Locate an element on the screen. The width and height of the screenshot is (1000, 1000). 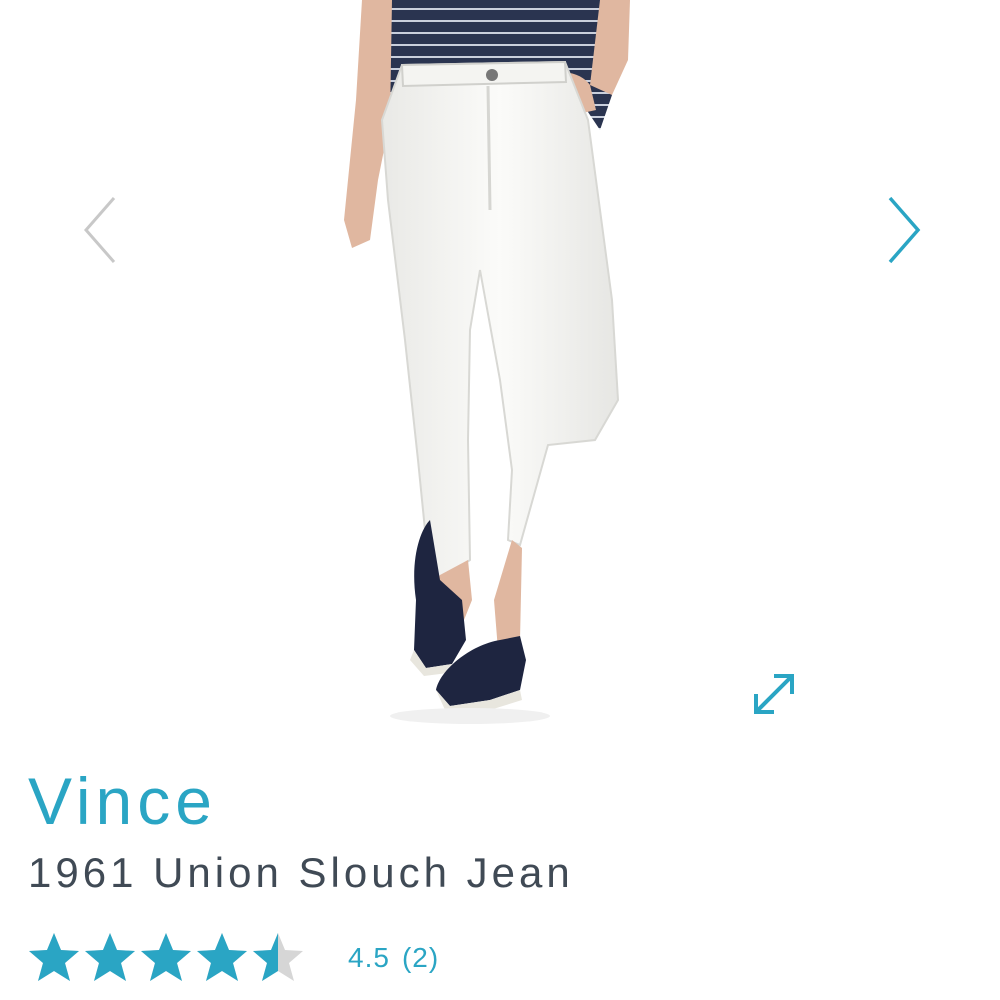
rating-summary: 4.5 (2) is located at coordinates (393, 958).